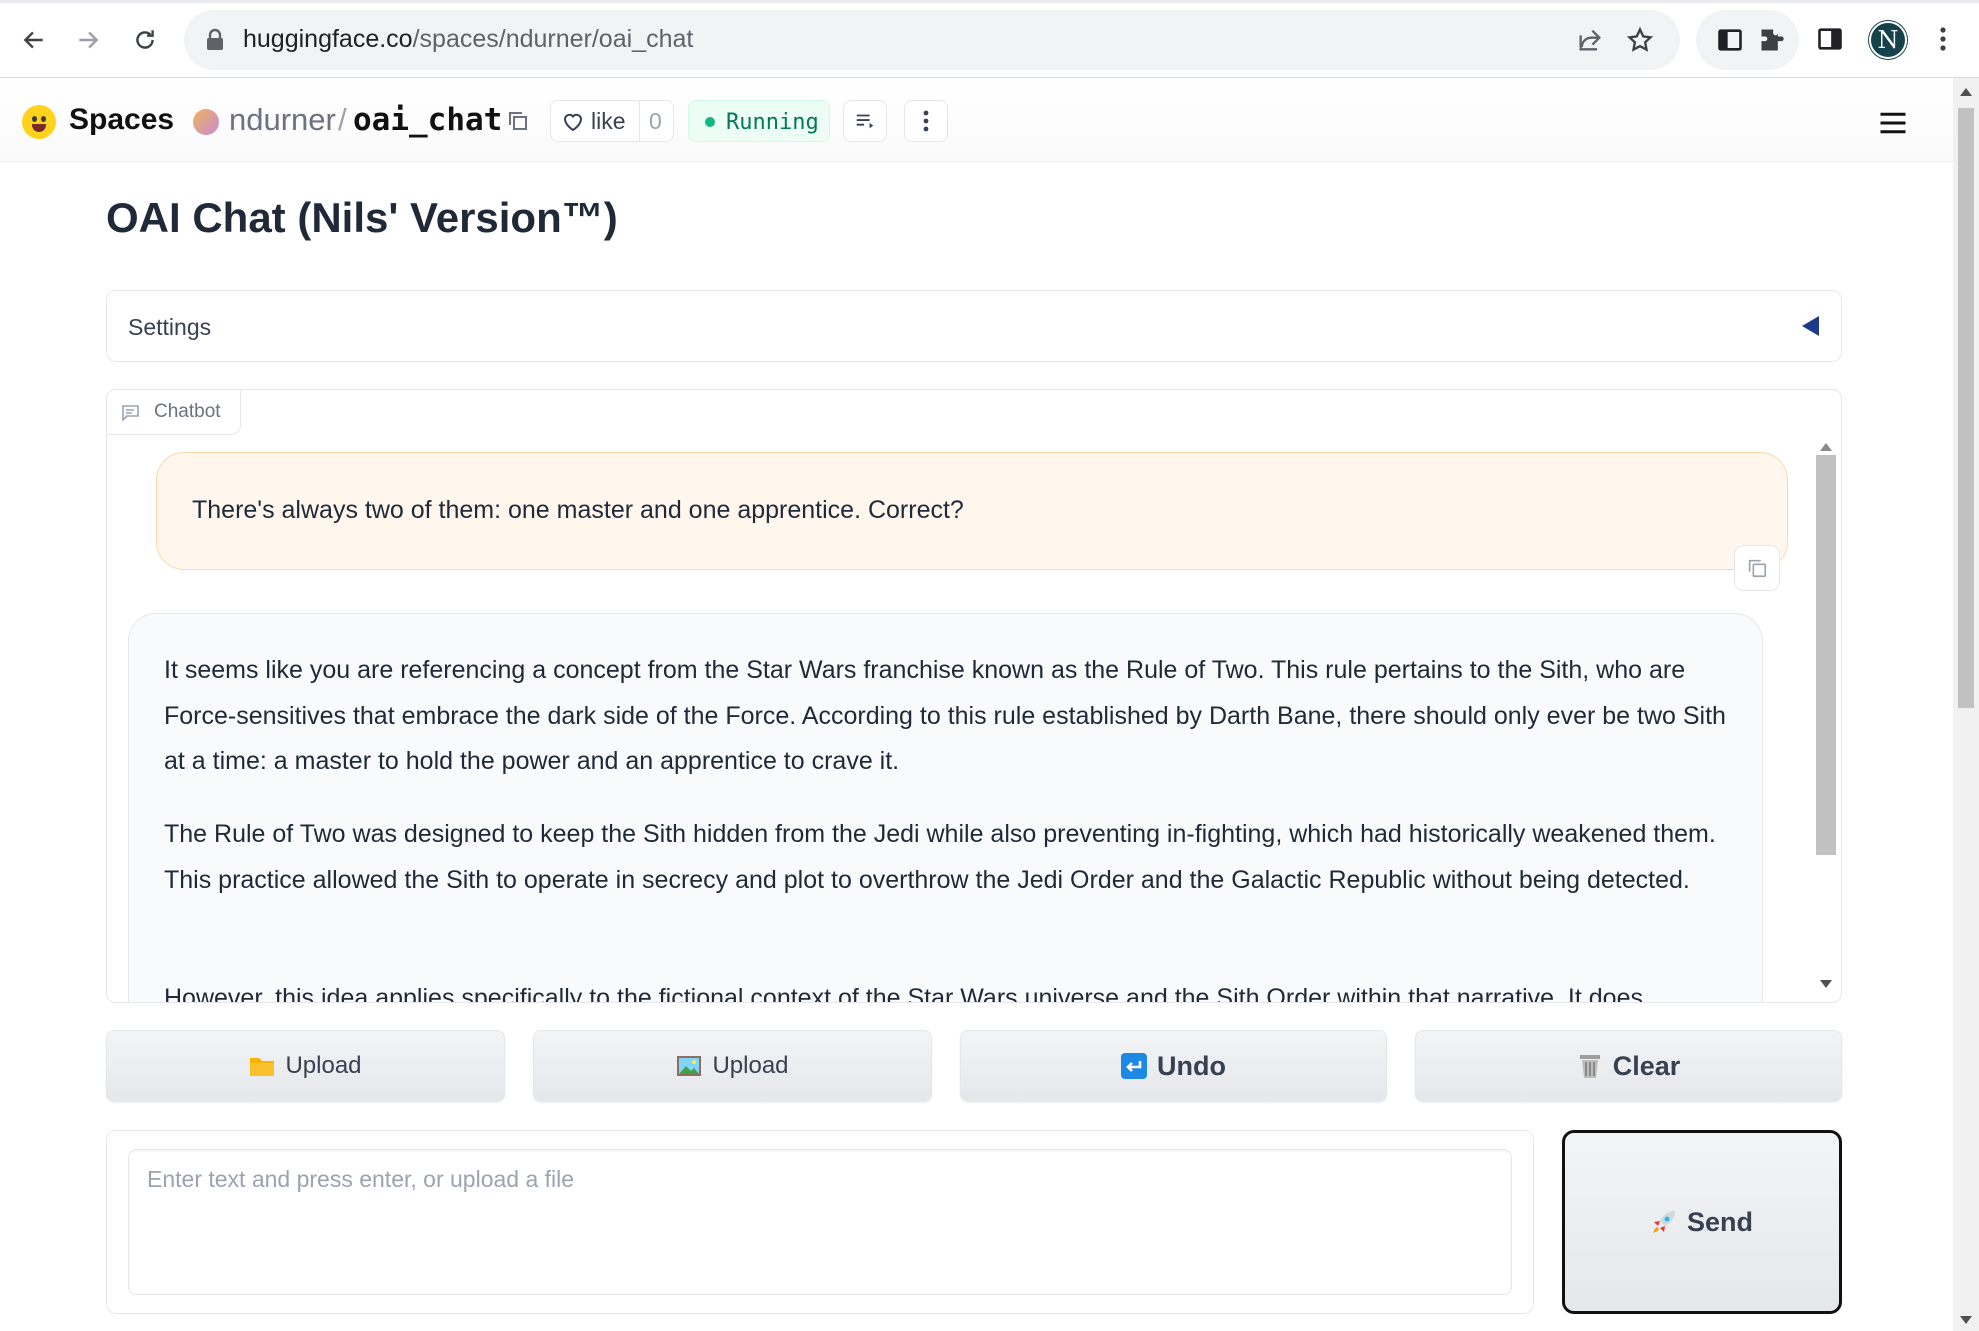 The width and height of the screenshot is (1979, 1331). I want to click on copy-icon, so click(1757, 568).